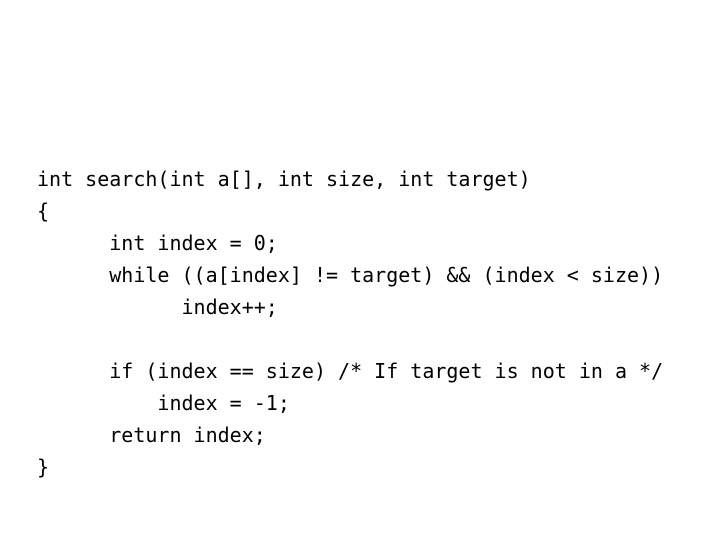  Describe the element at coordinates (187, 435) in the screenshot. I see `code-line: return index;` at that location.